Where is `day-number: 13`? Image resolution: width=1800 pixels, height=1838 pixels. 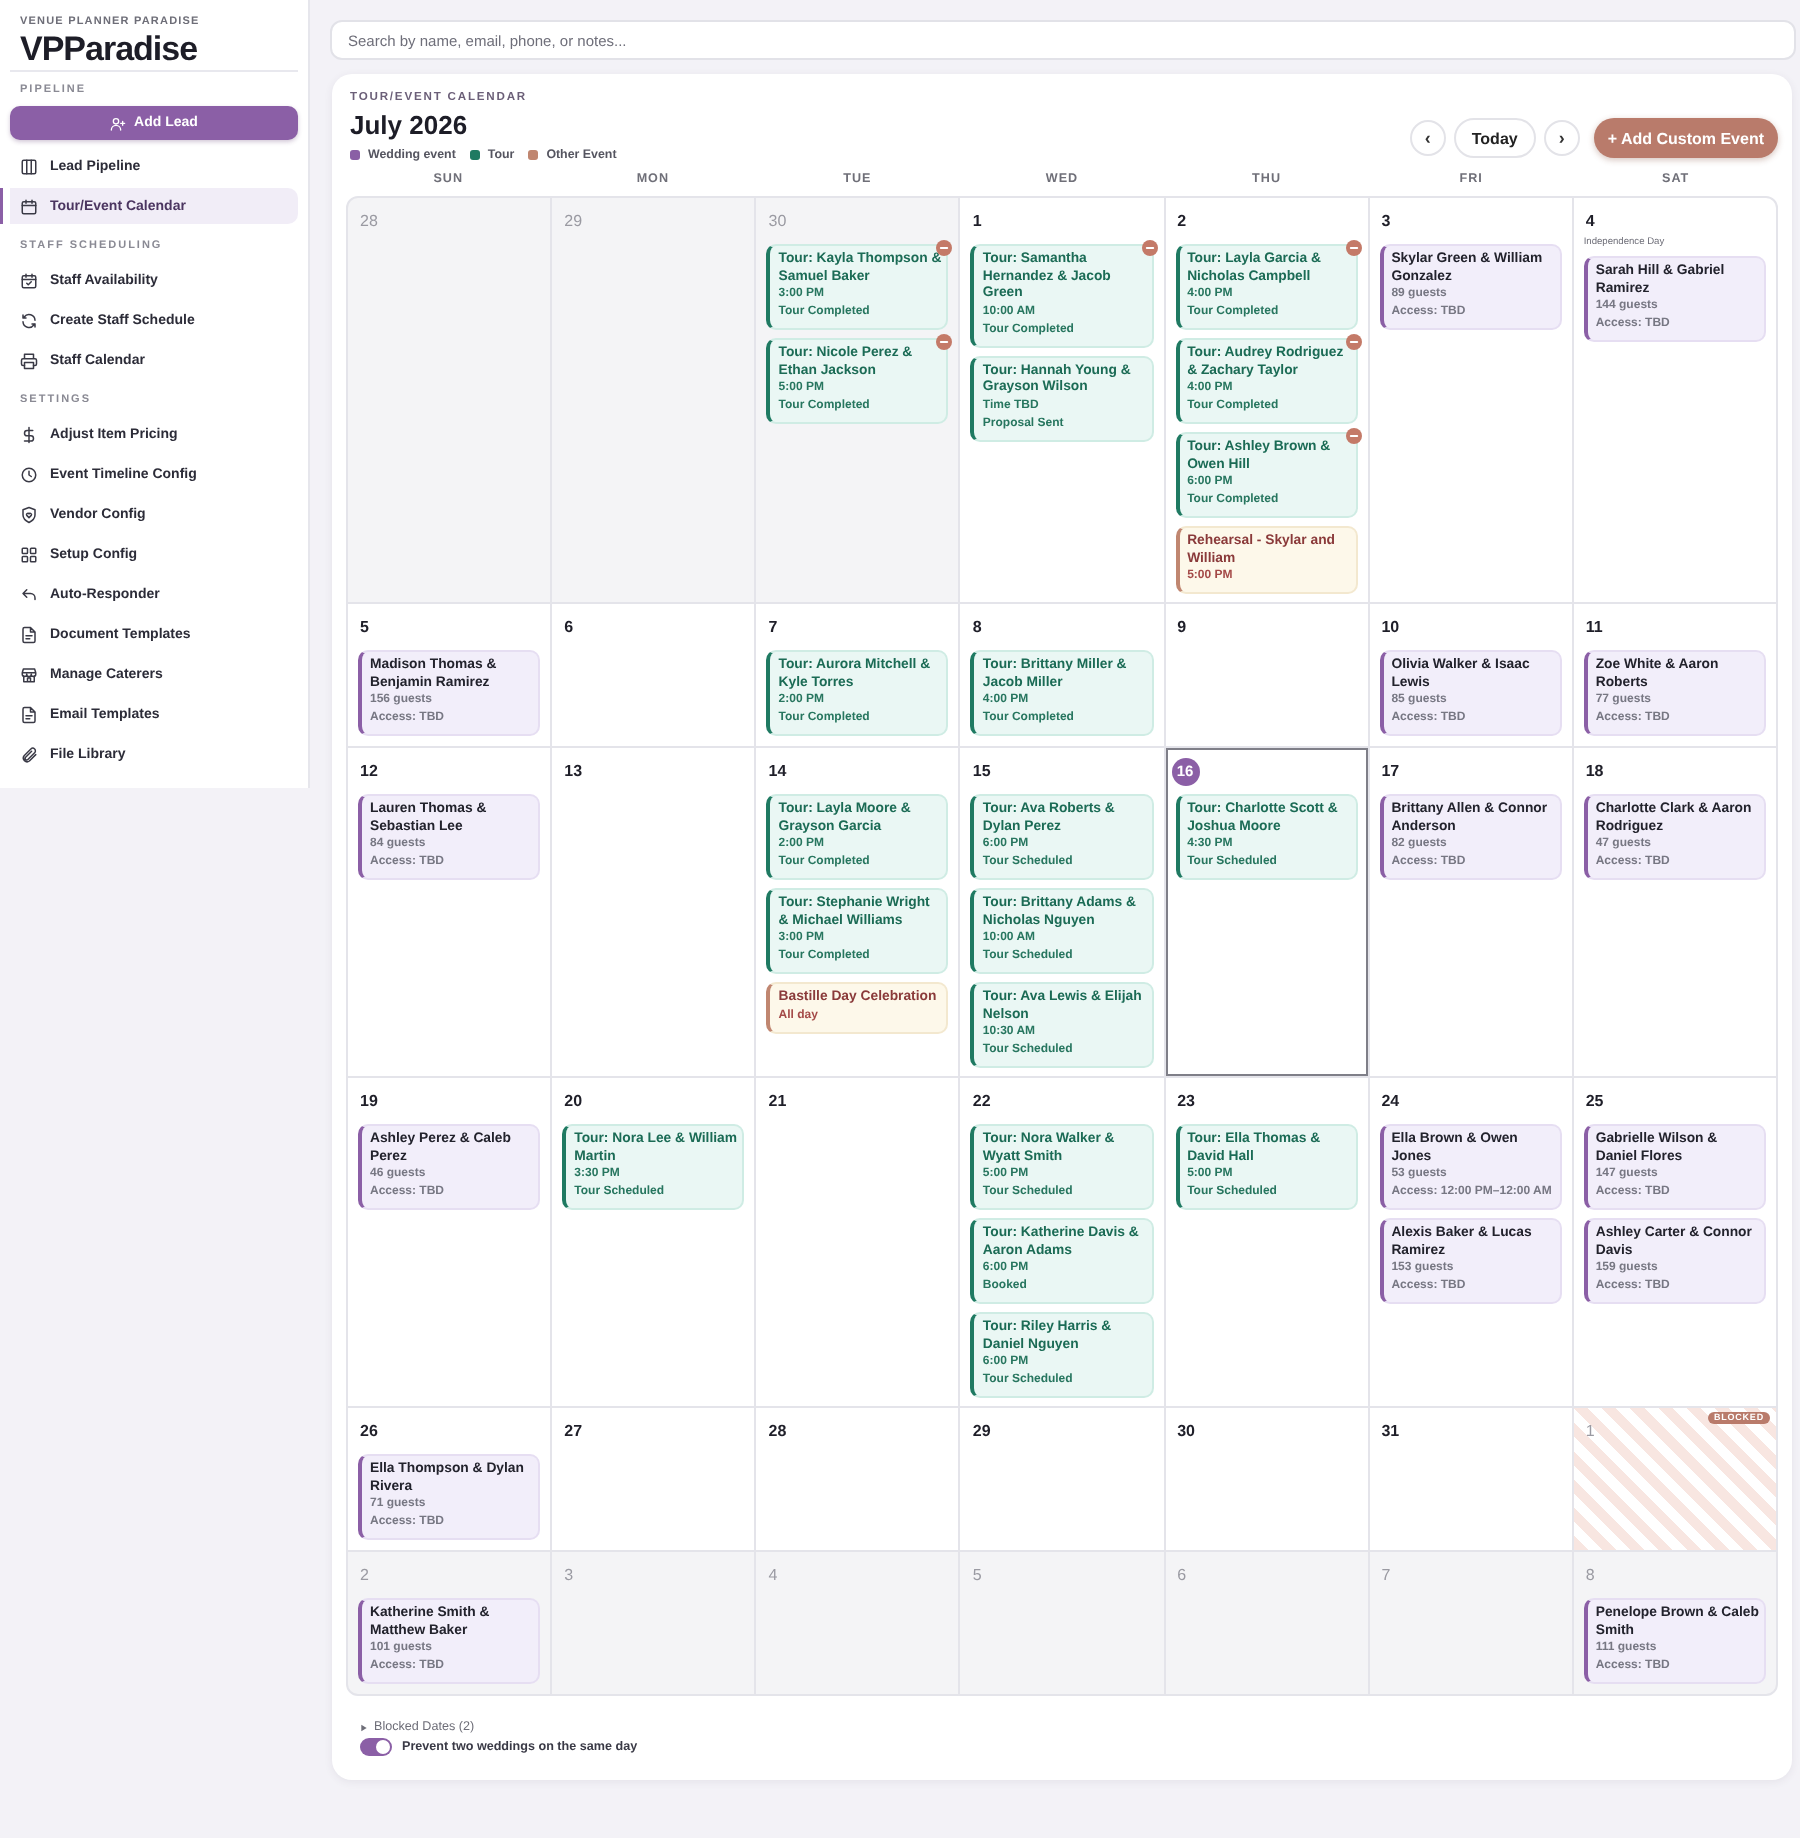 day-number: 13 is located at coordinates (573, 771).